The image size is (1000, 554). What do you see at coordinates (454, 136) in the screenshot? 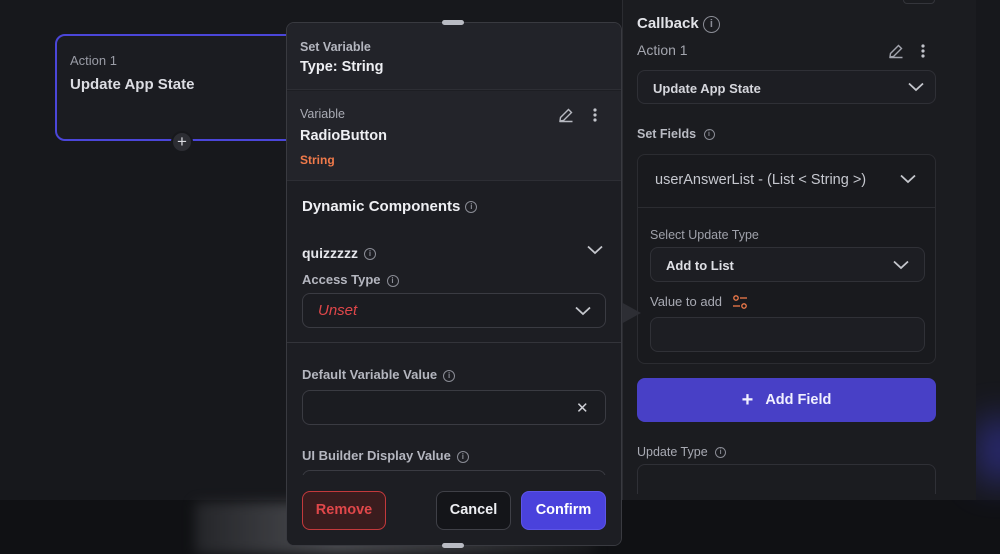
I see `variable-section: Variable RadioButton String` at bounding box center [454, 136].